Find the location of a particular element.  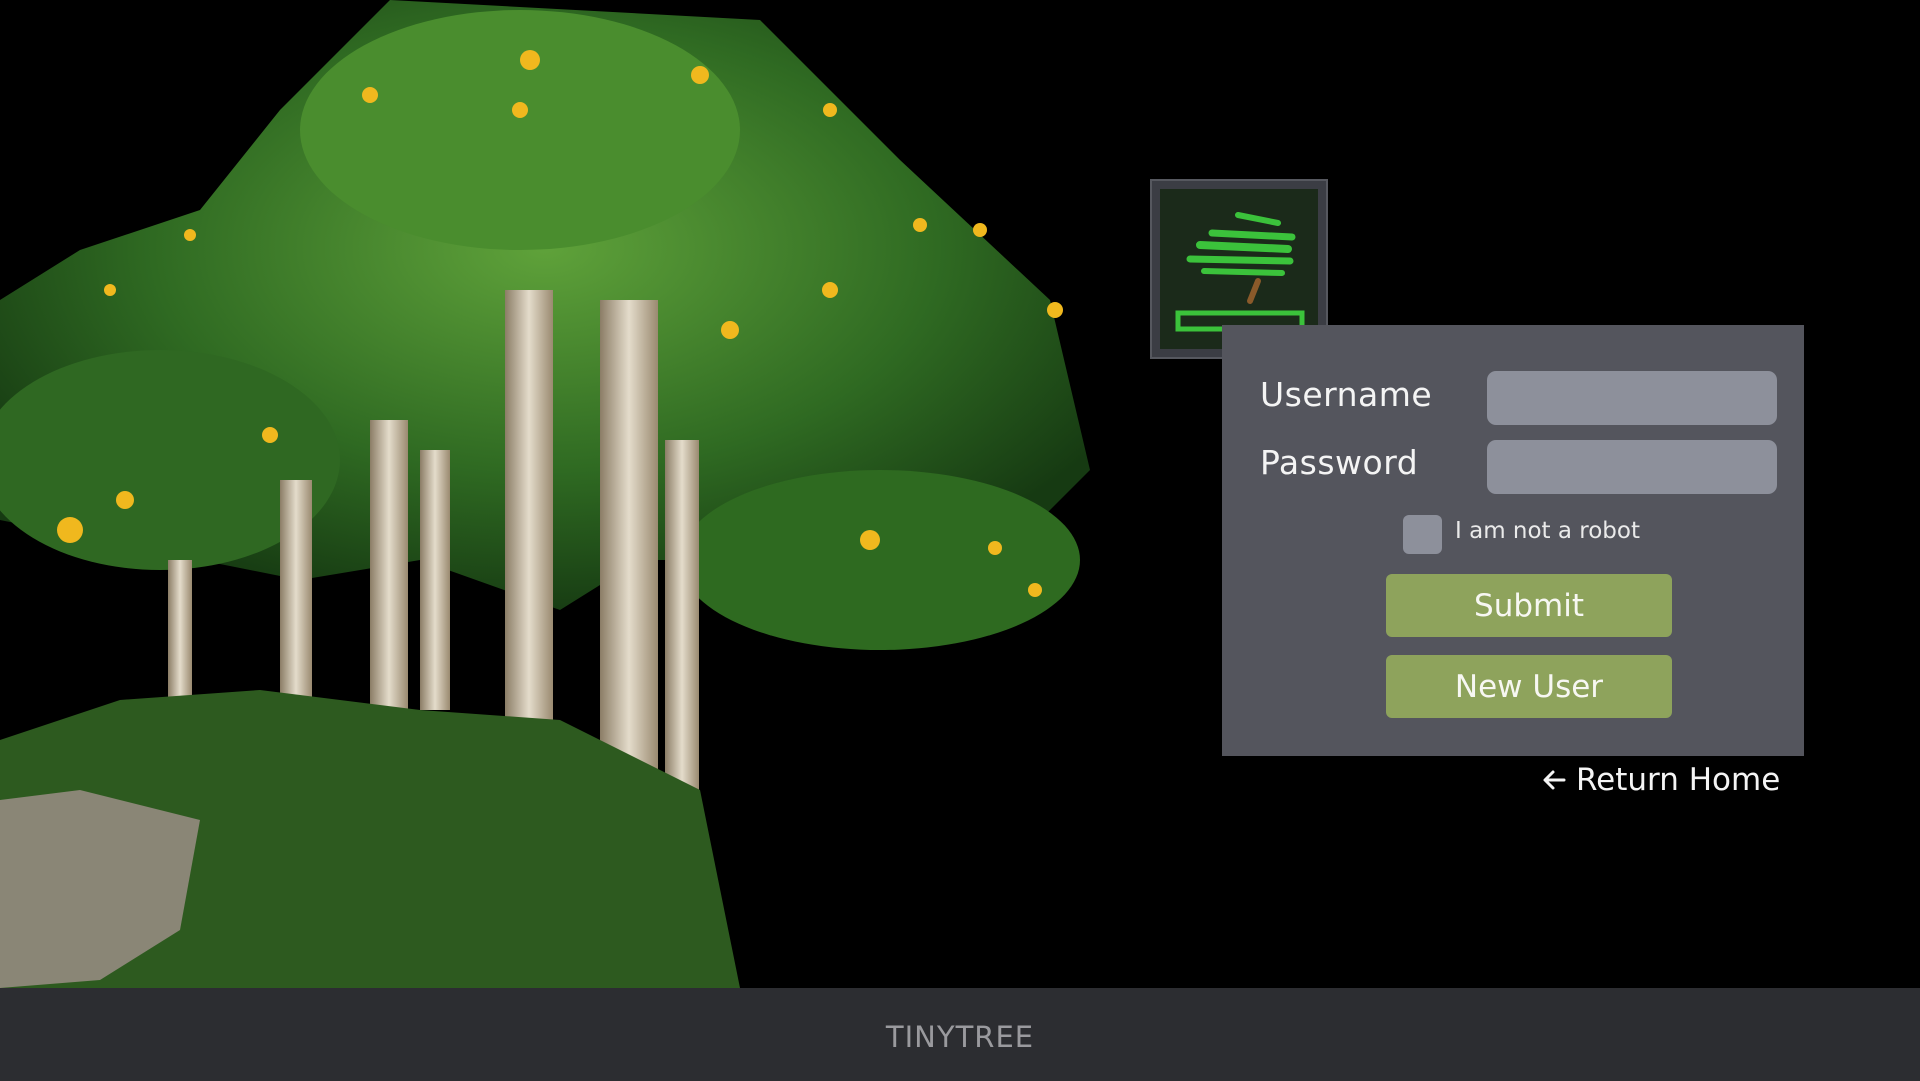

password-label: Password is located at coordinates (1339, 462).